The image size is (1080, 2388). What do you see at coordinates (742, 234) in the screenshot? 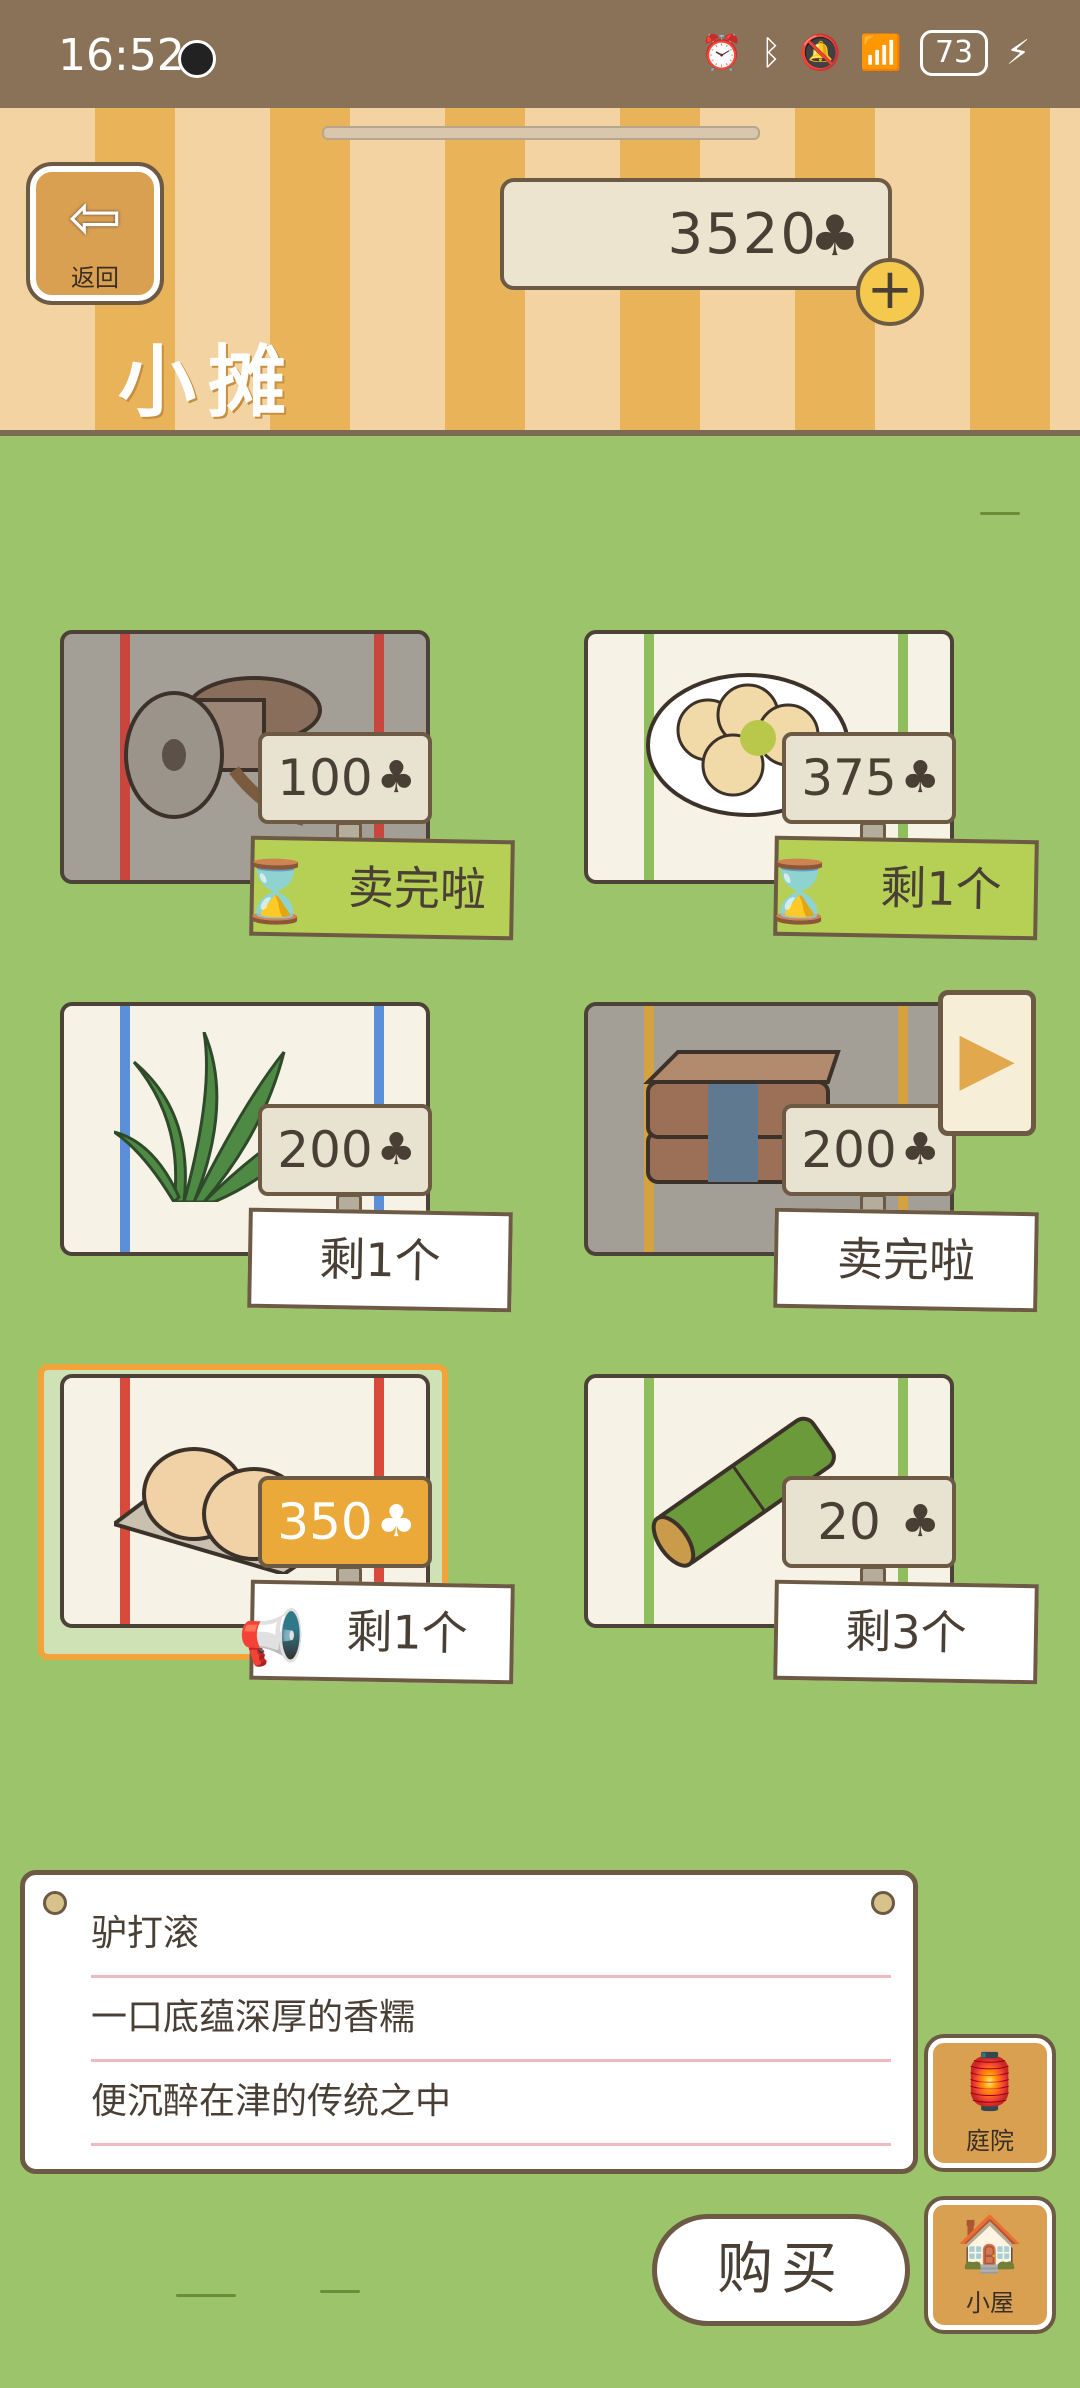
I see `currency-amount: 3520` at bounding box center [742, 234].